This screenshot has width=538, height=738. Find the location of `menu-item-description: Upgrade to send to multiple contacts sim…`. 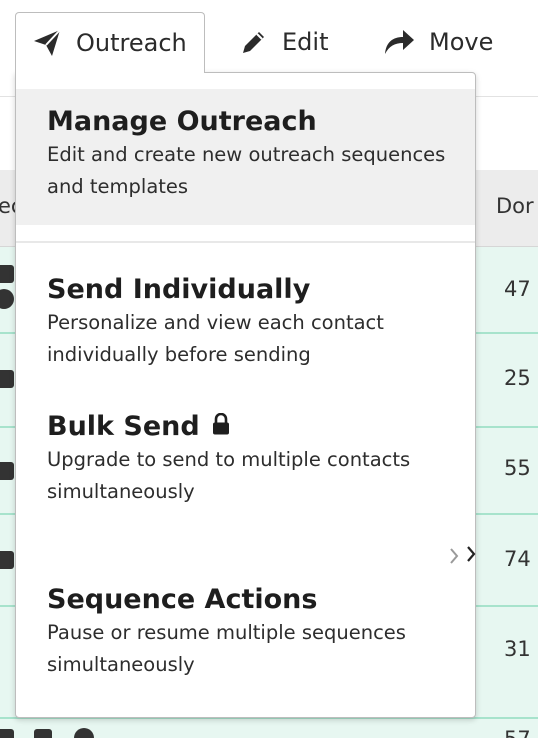

menu-item-description: Upgrade to send to multiple contacts sim… is located at coordinates (229, 475).